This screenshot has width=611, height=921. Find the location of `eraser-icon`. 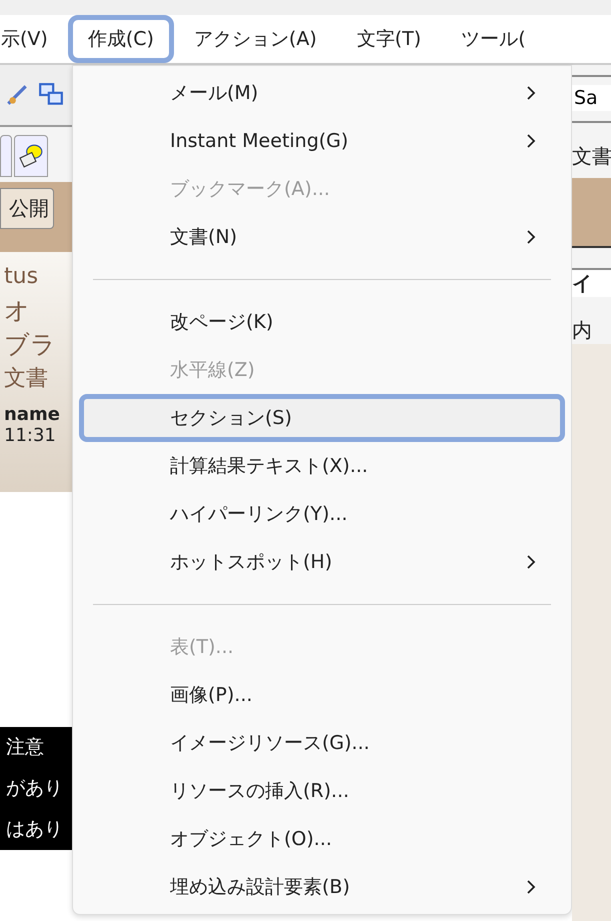

eraser-icon is located at coordinates (31, 156).